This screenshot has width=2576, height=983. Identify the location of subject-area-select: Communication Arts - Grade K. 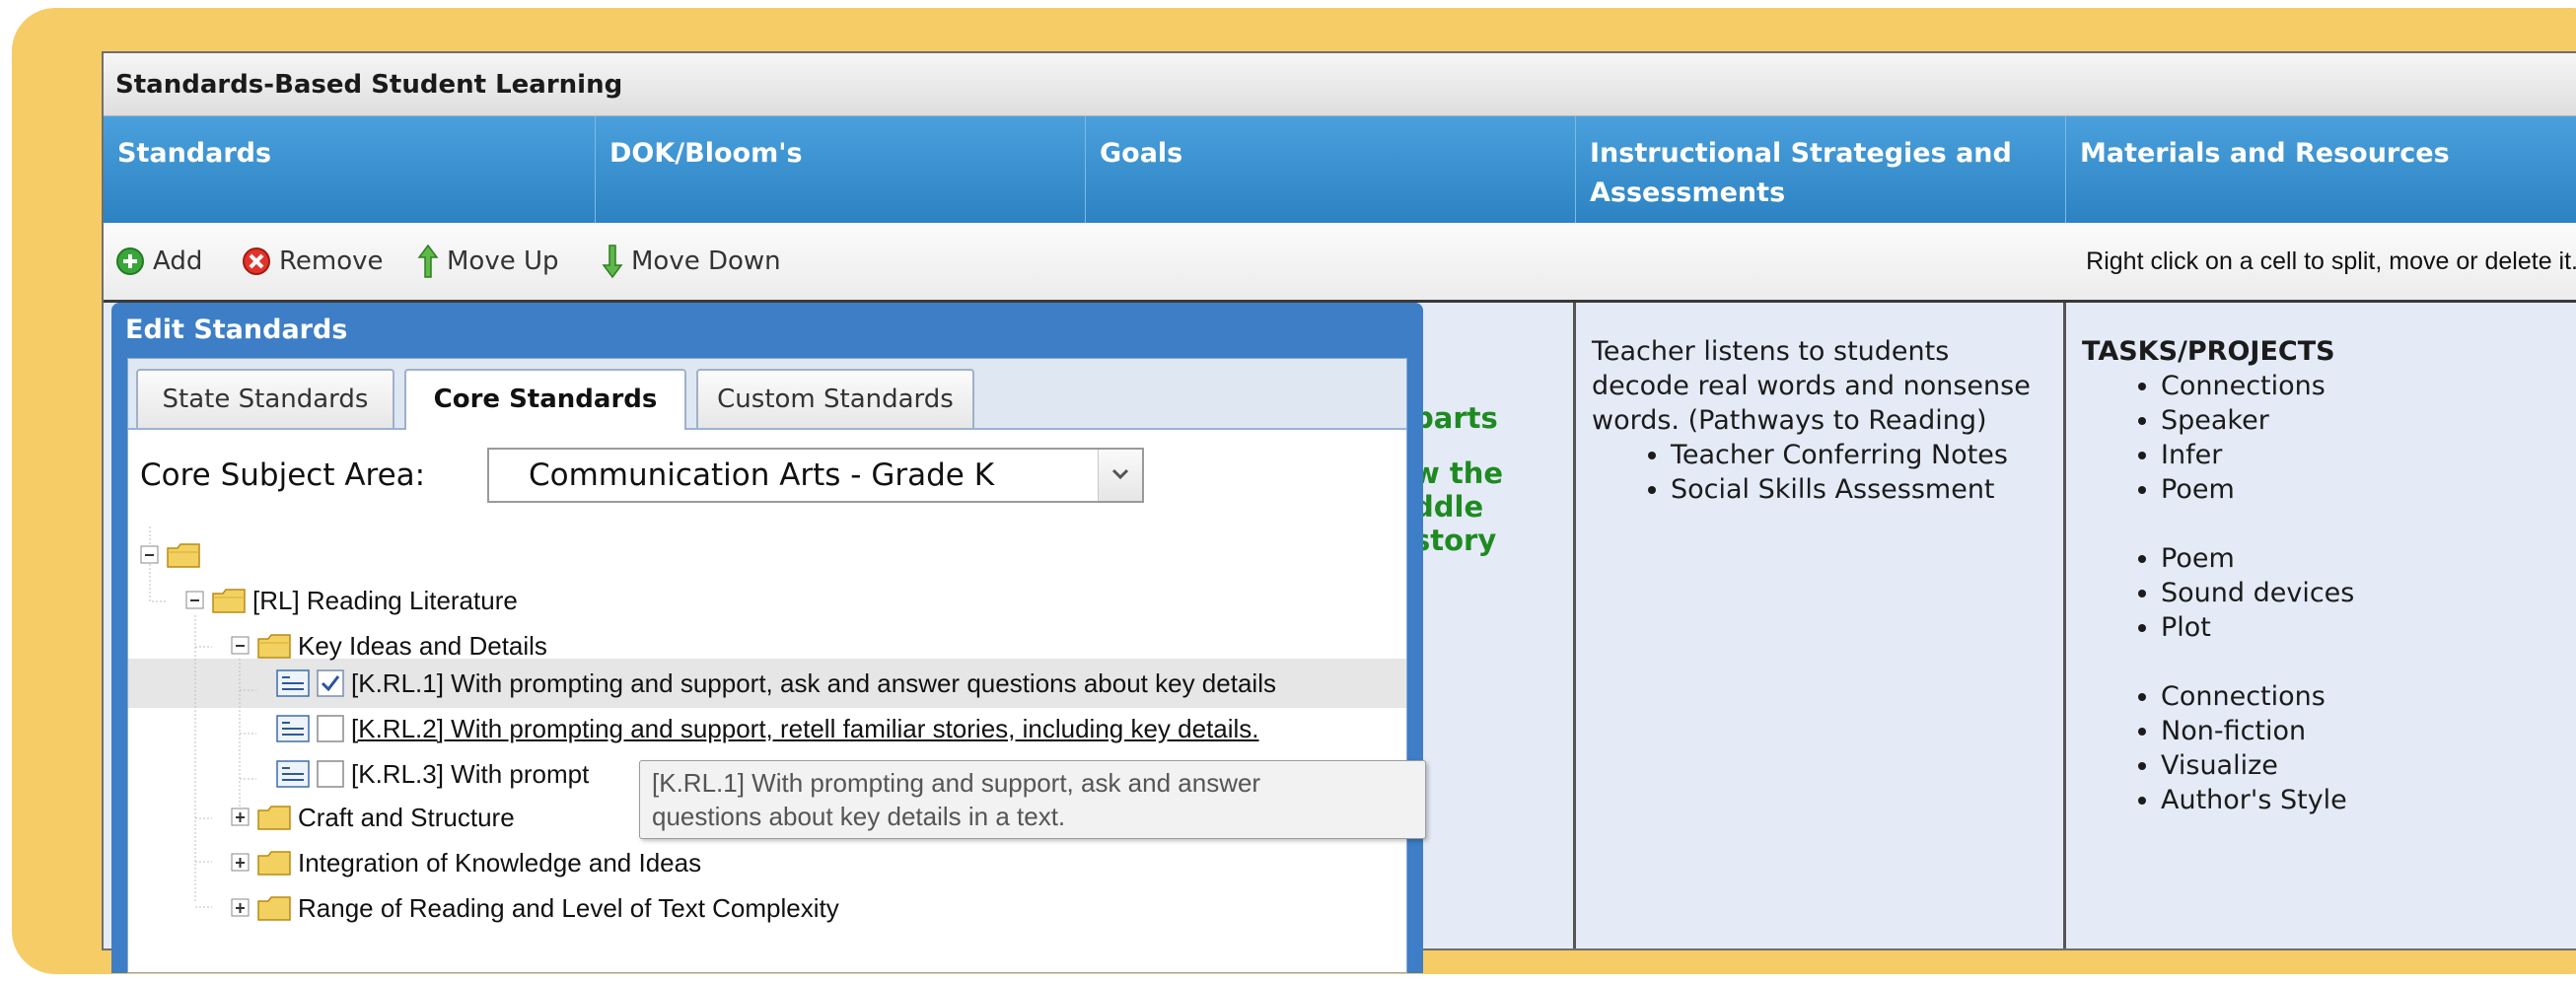
(815, 476).